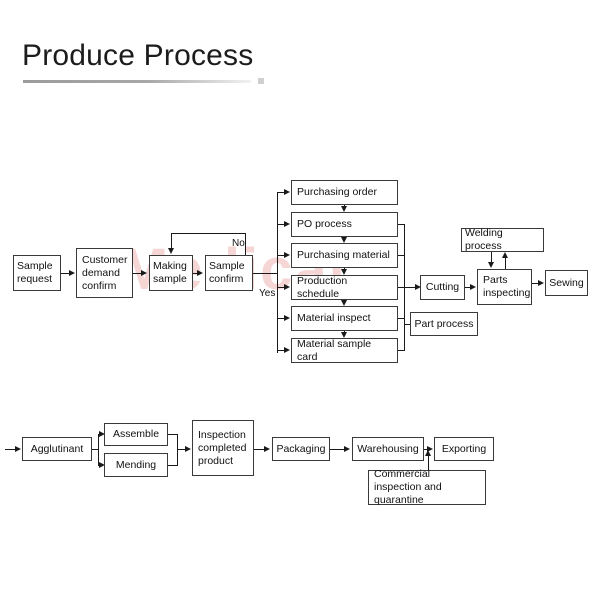 This screenshot has height=600, width=600. Describe the element at coordinates (287, 191) in the screenshot. I see `arrowhead-to-purchasing-order` at that location.